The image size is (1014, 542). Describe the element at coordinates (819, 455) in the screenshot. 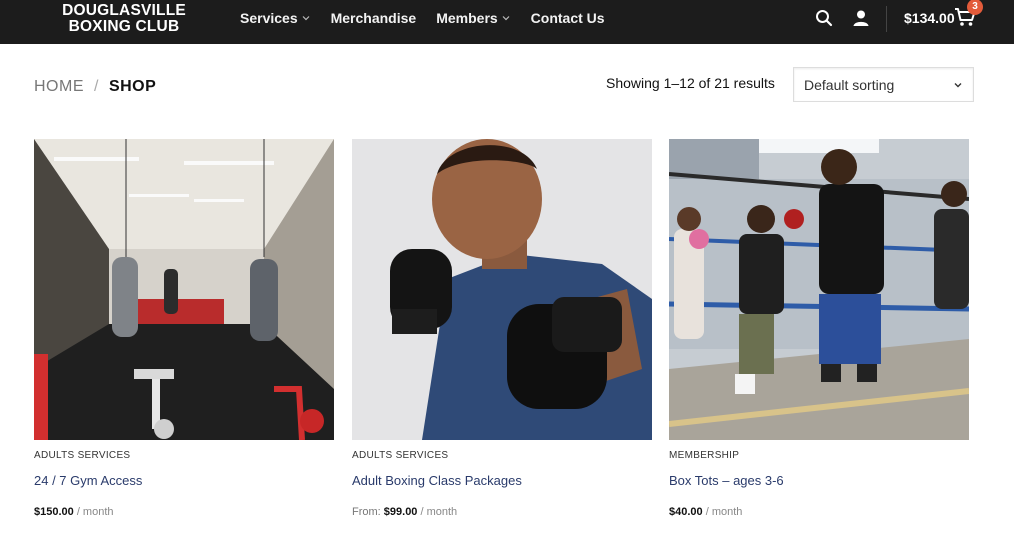

I see `product-category: MEMBERSHIP` at that location.